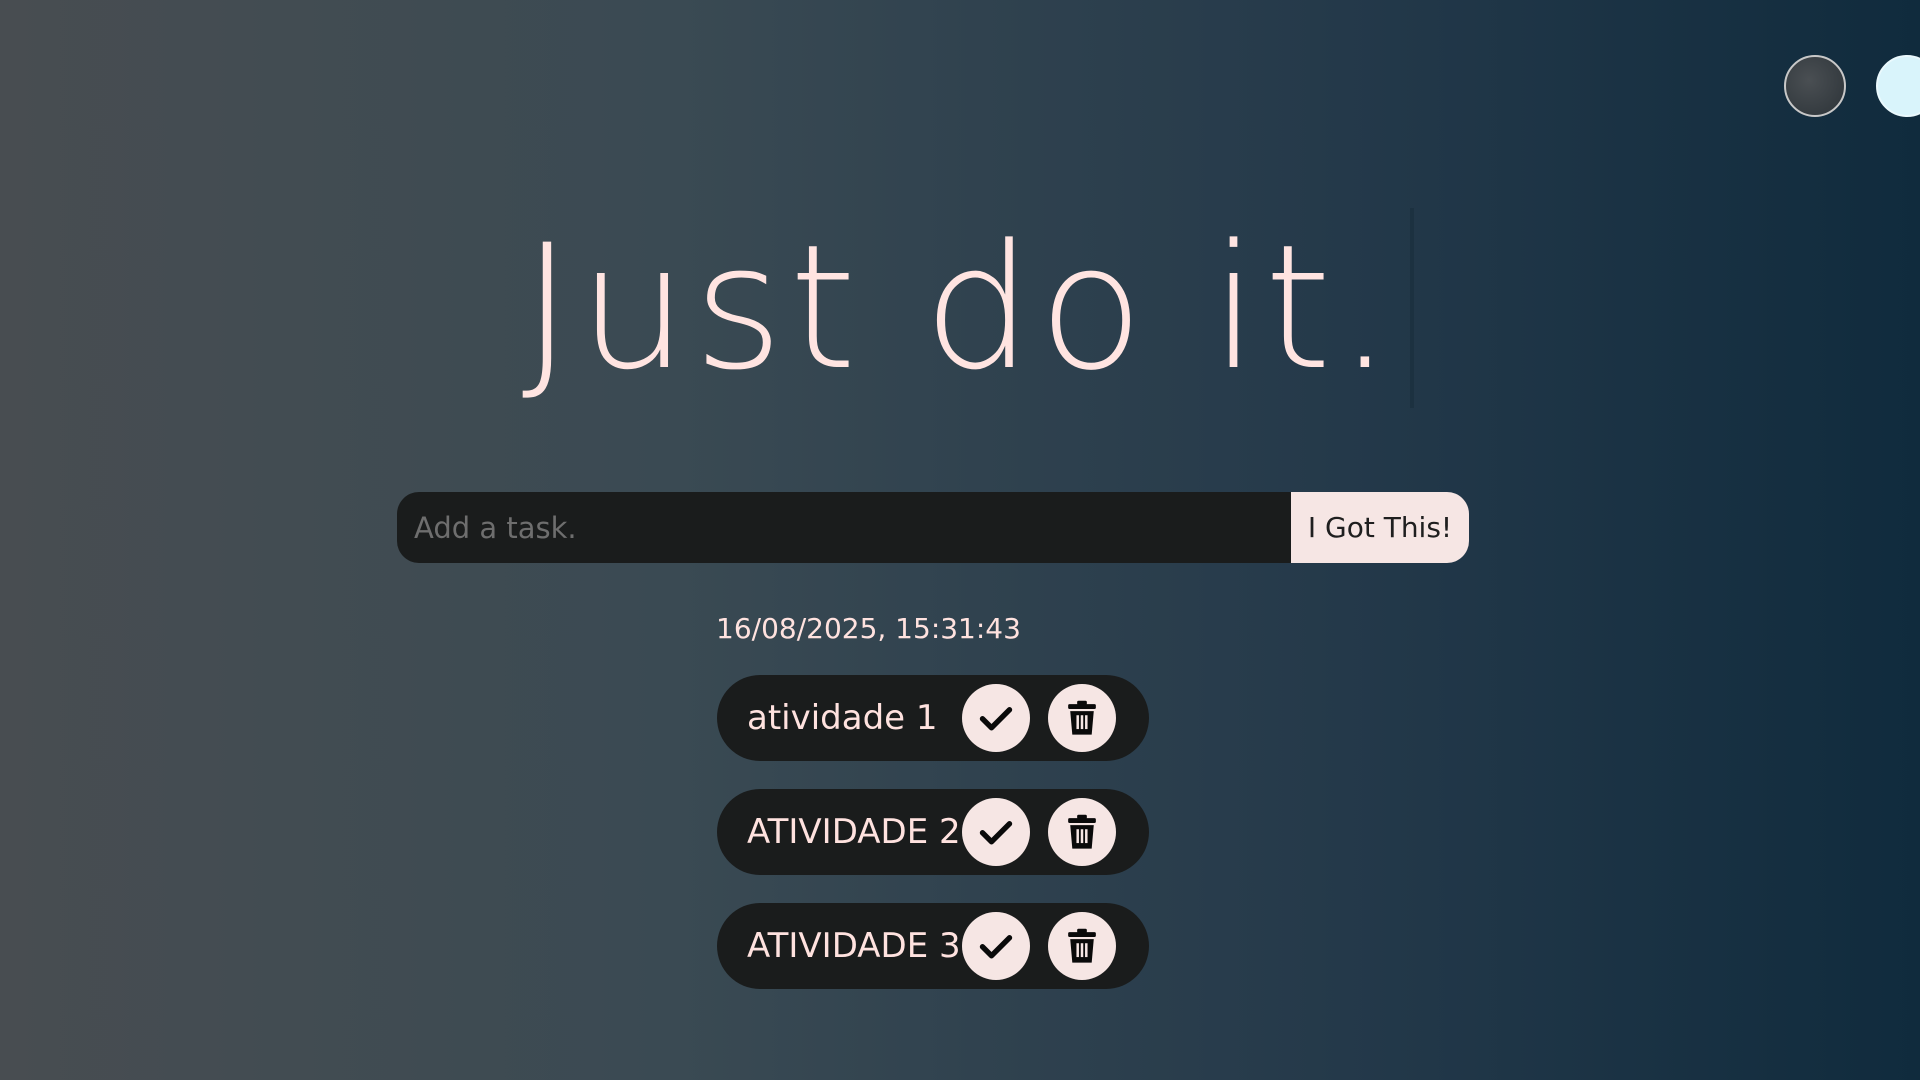 The height and width of the screenshot is (1080, 1920). What do you see at coordinates (842, 718) in the screenshot?
I see `todo-text: atividade 1` at bounding box center [842, 718].